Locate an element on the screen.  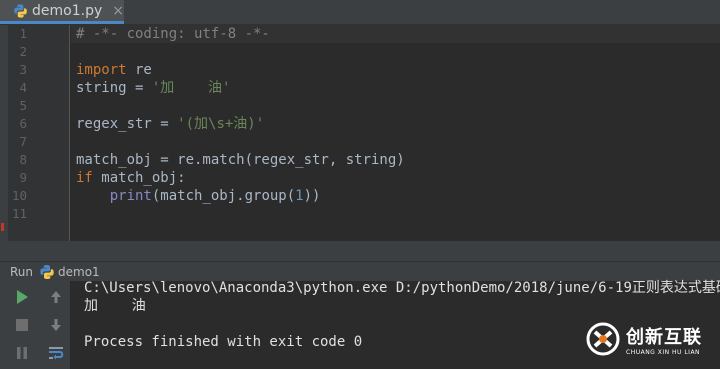
tab-filename: demo1.py is located at coordinates (67, 10).